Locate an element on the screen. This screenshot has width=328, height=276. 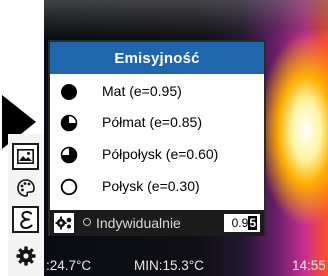
palette-icon is located at coordinates (25, 187).